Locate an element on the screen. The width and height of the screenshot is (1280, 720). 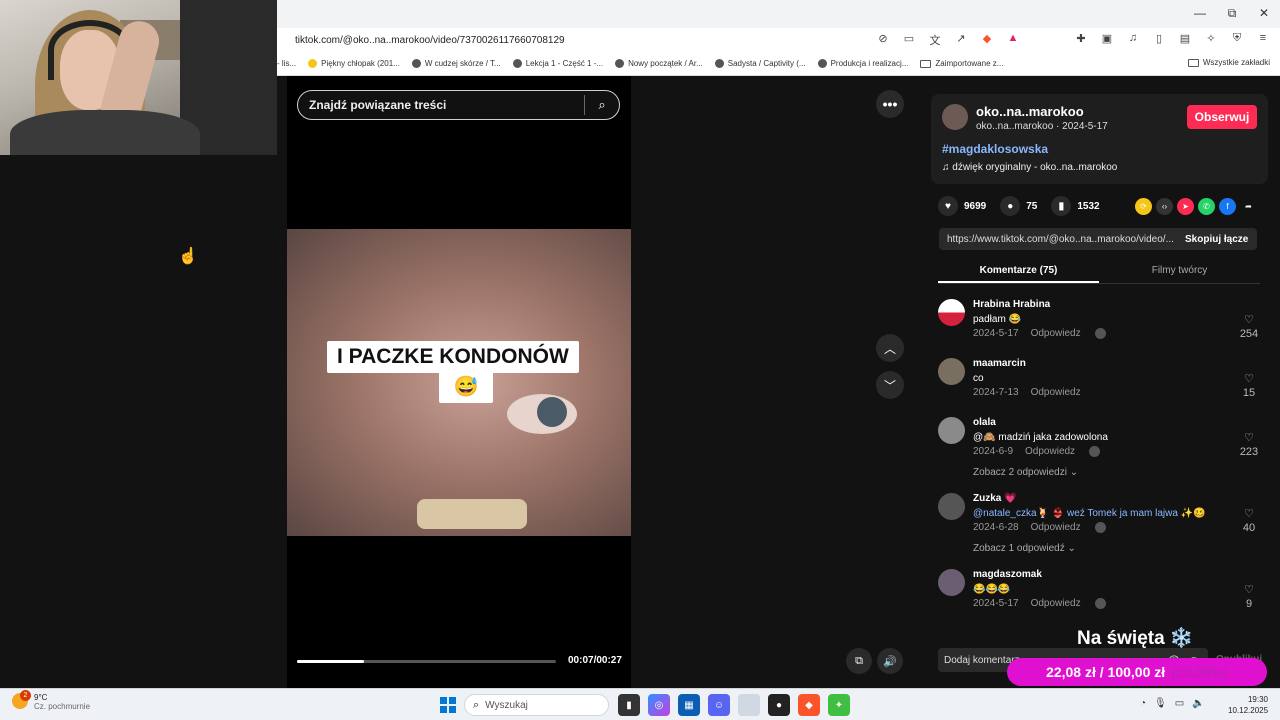
music-icon: ♫ is located at coordinates (1133, 40).